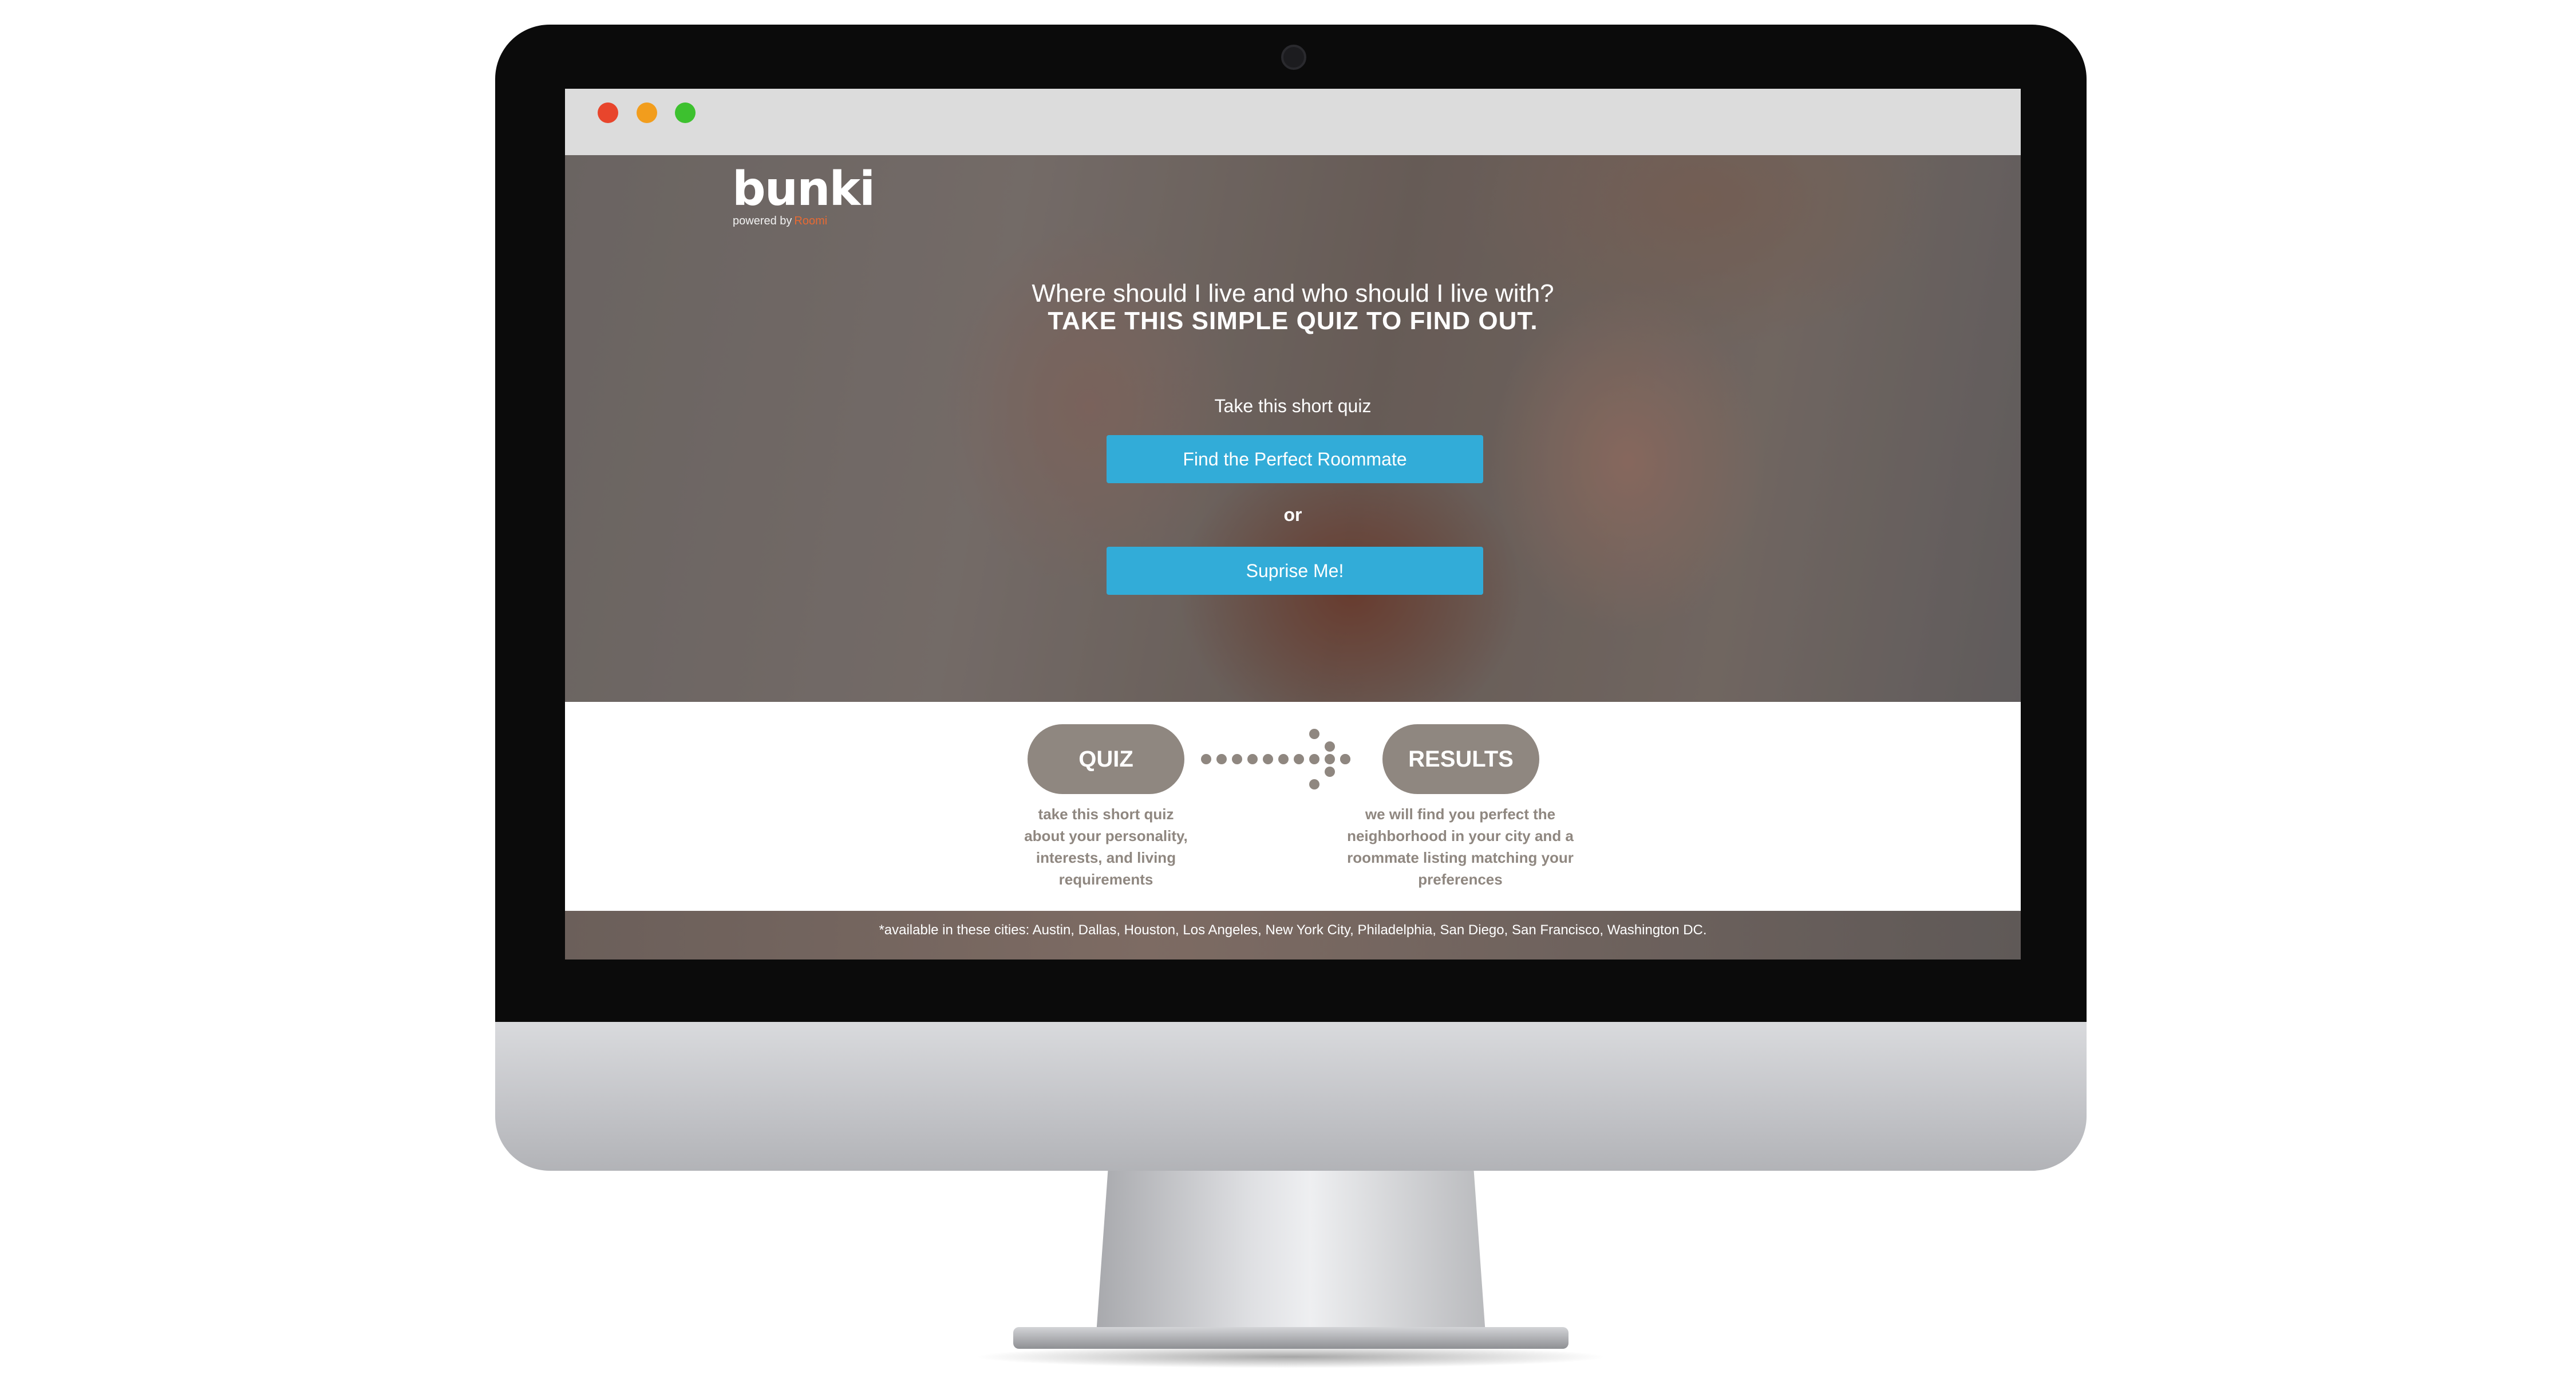 The width and height of the screenshot is (2576, 1374). I want to click on camera-icon, so click(1293, 58).